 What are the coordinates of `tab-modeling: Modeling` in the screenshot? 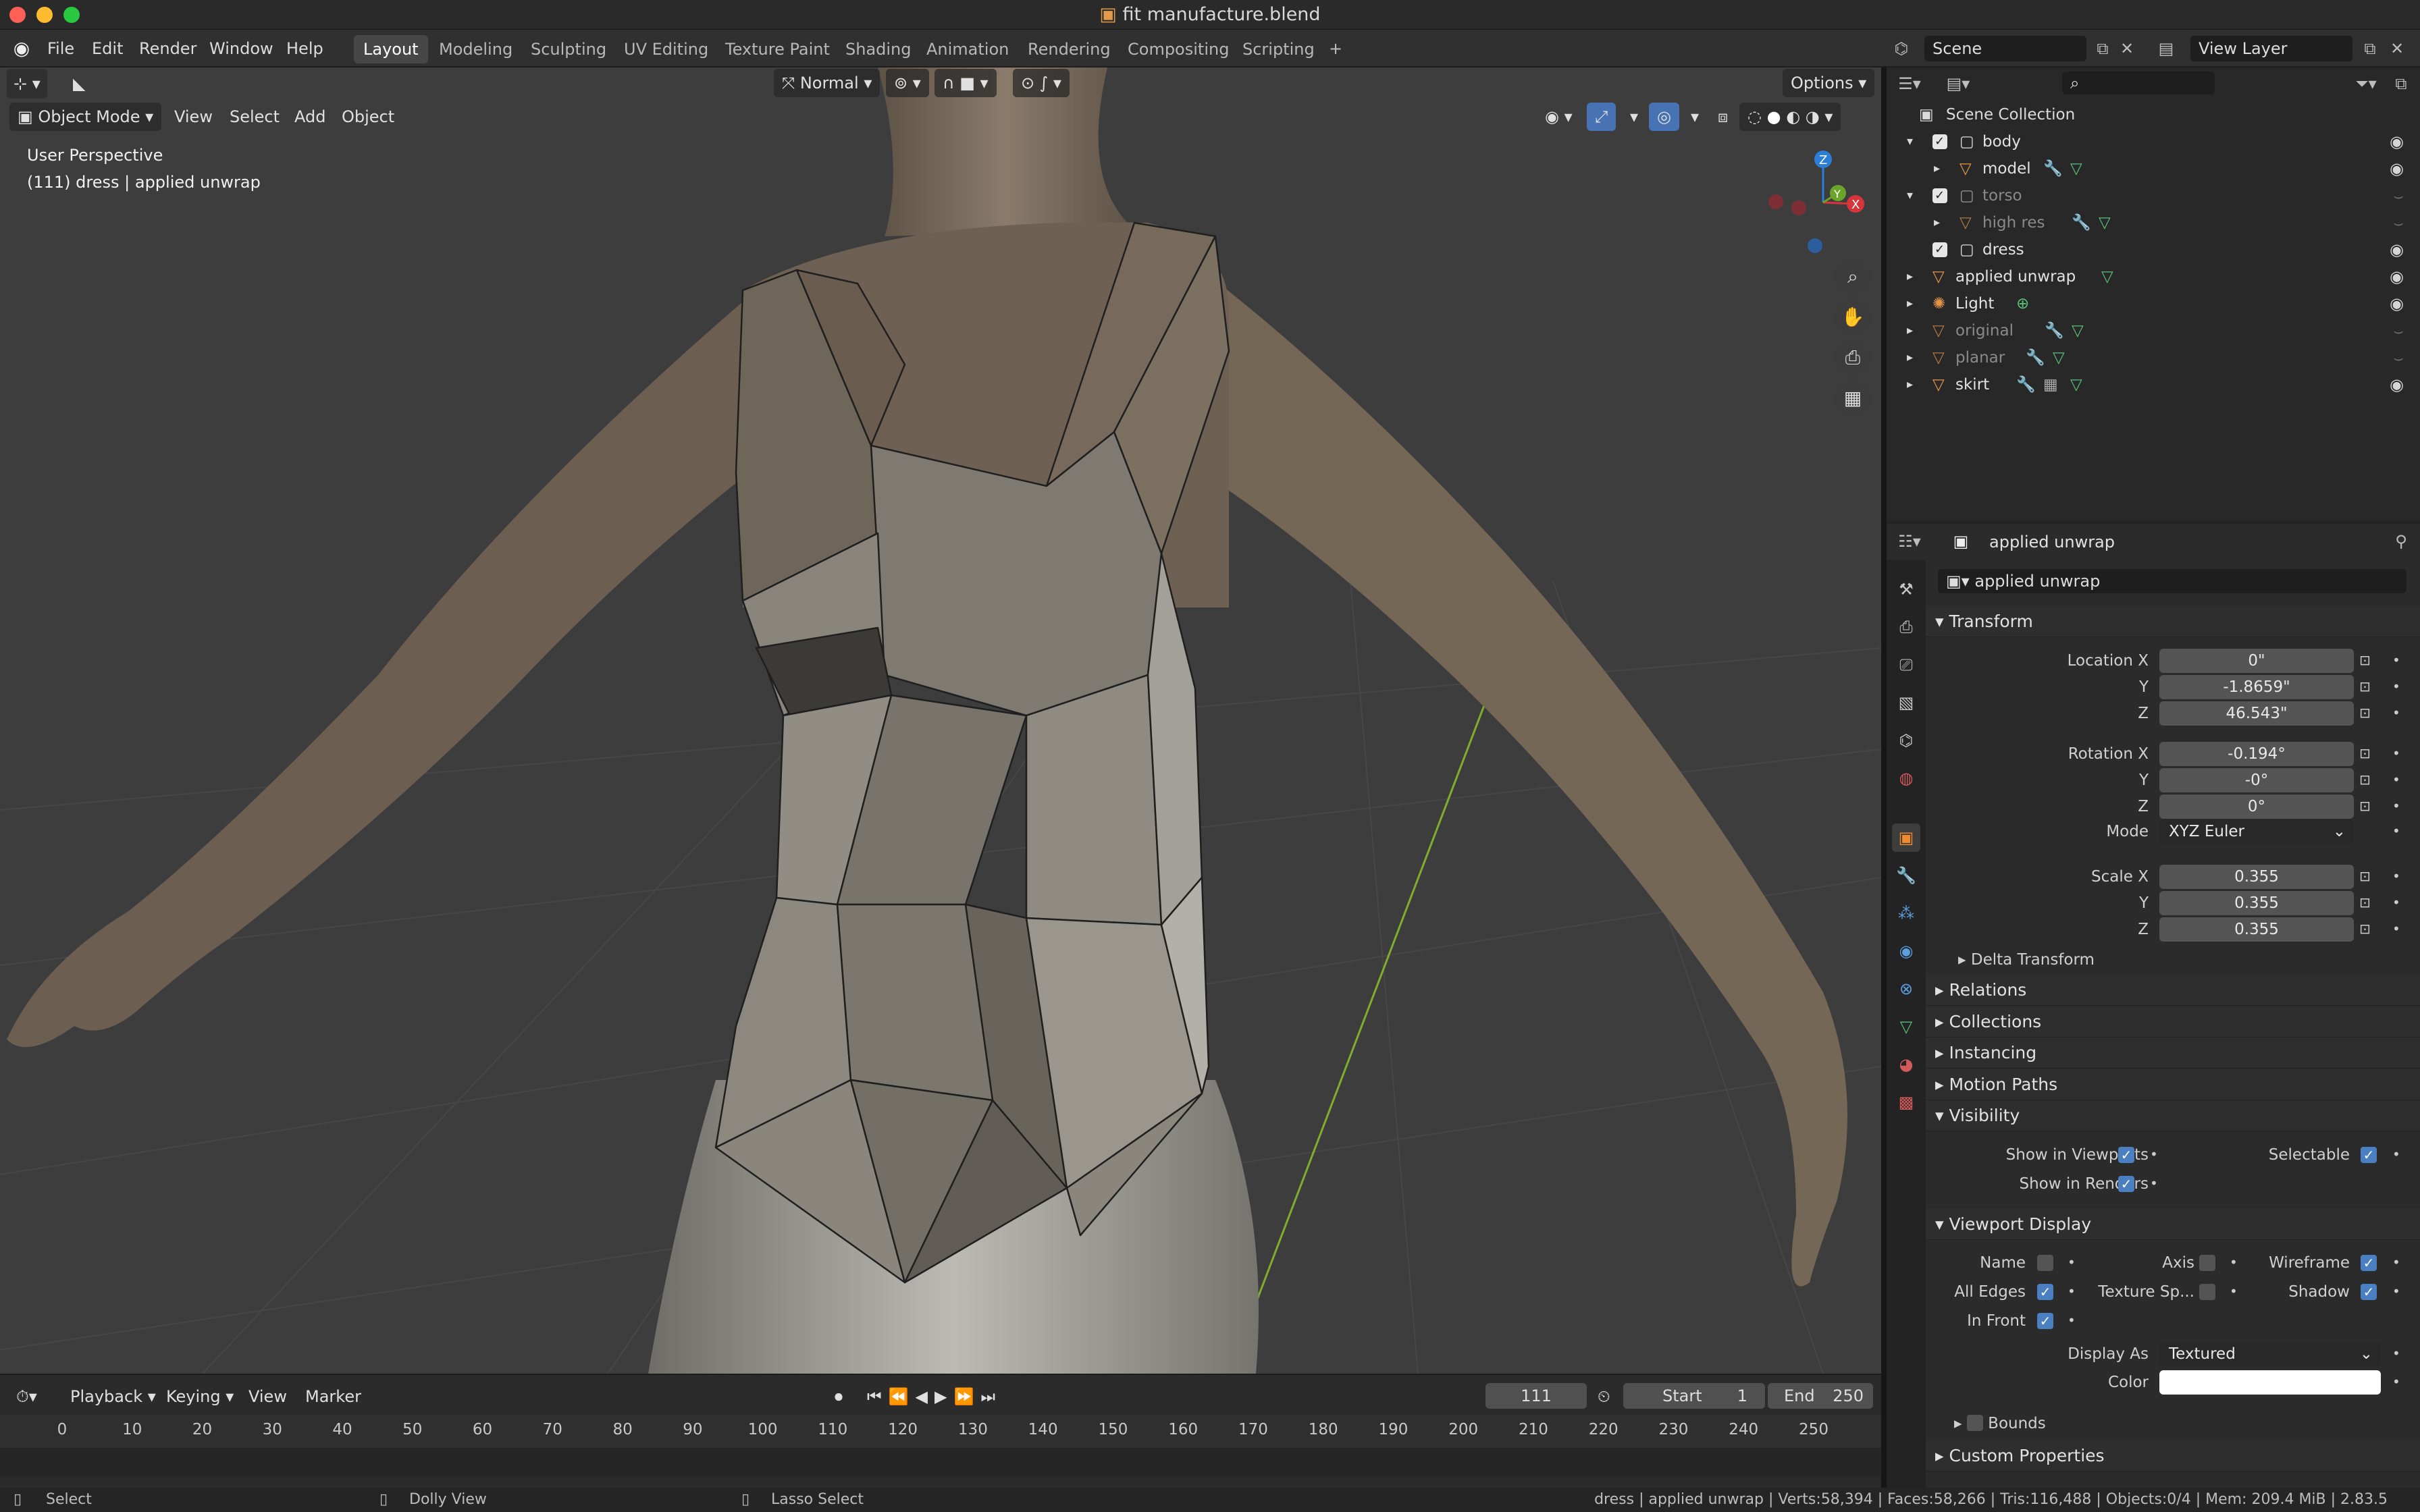 It's located at (475, 49).